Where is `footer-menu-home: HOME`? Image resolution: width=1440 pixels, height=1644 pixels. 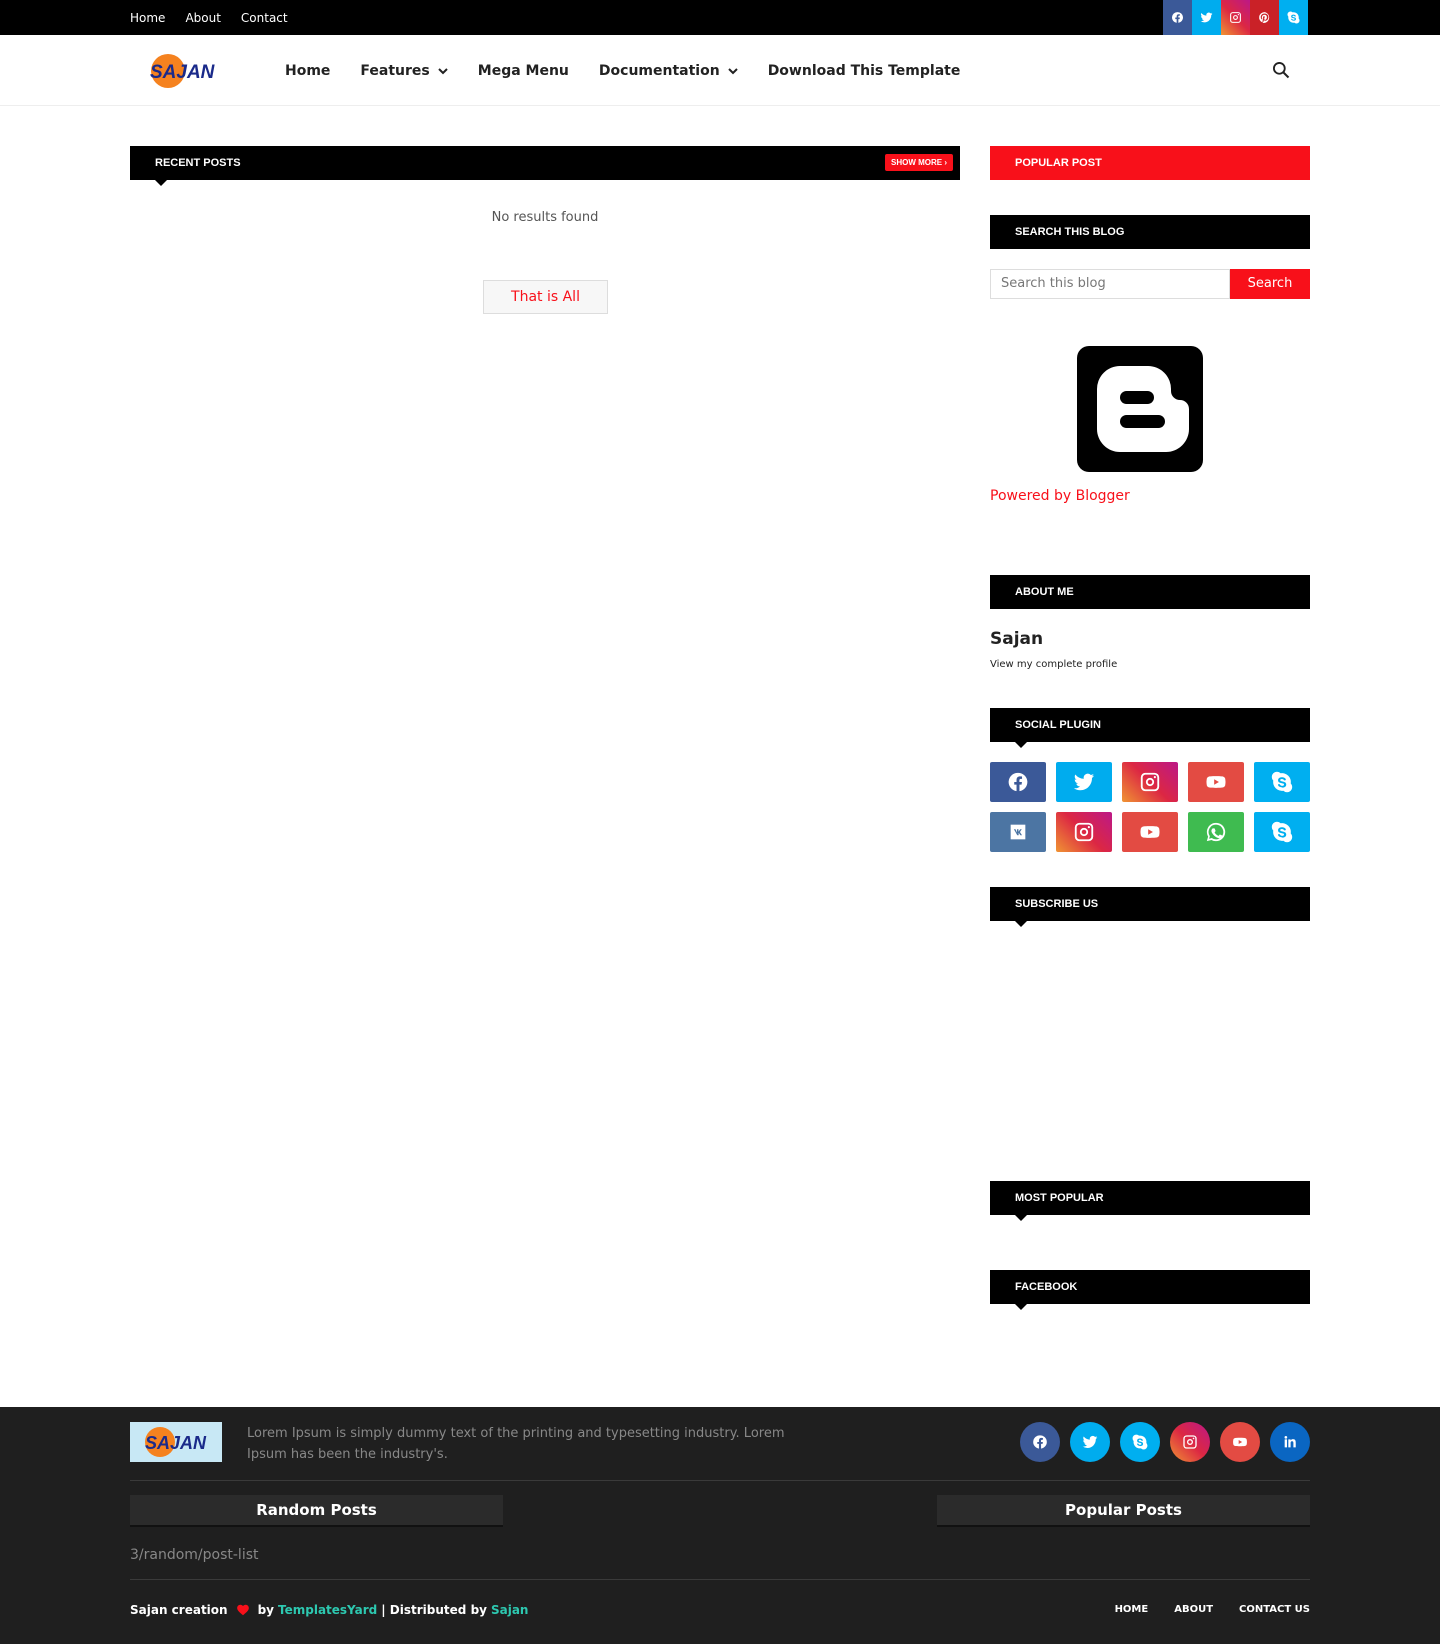
footer-menu-home: HOME is located at coordinates (1132, 1609).